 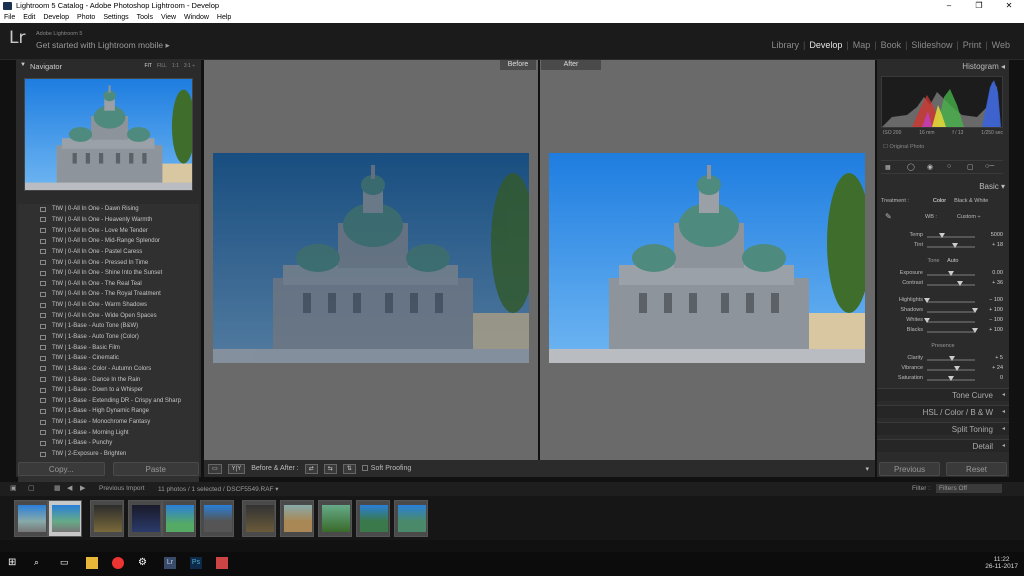 I want to click on zoom-fill: FILL, so click(x=162, y=66).